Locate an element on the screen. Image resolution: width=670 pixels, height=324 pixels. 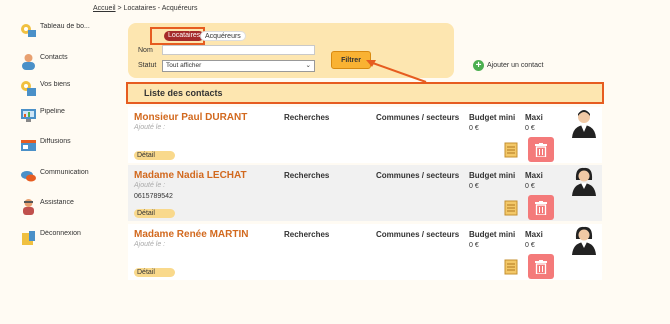
sidebar-item-properties: Vos biens is located at coordinates (70, 89).